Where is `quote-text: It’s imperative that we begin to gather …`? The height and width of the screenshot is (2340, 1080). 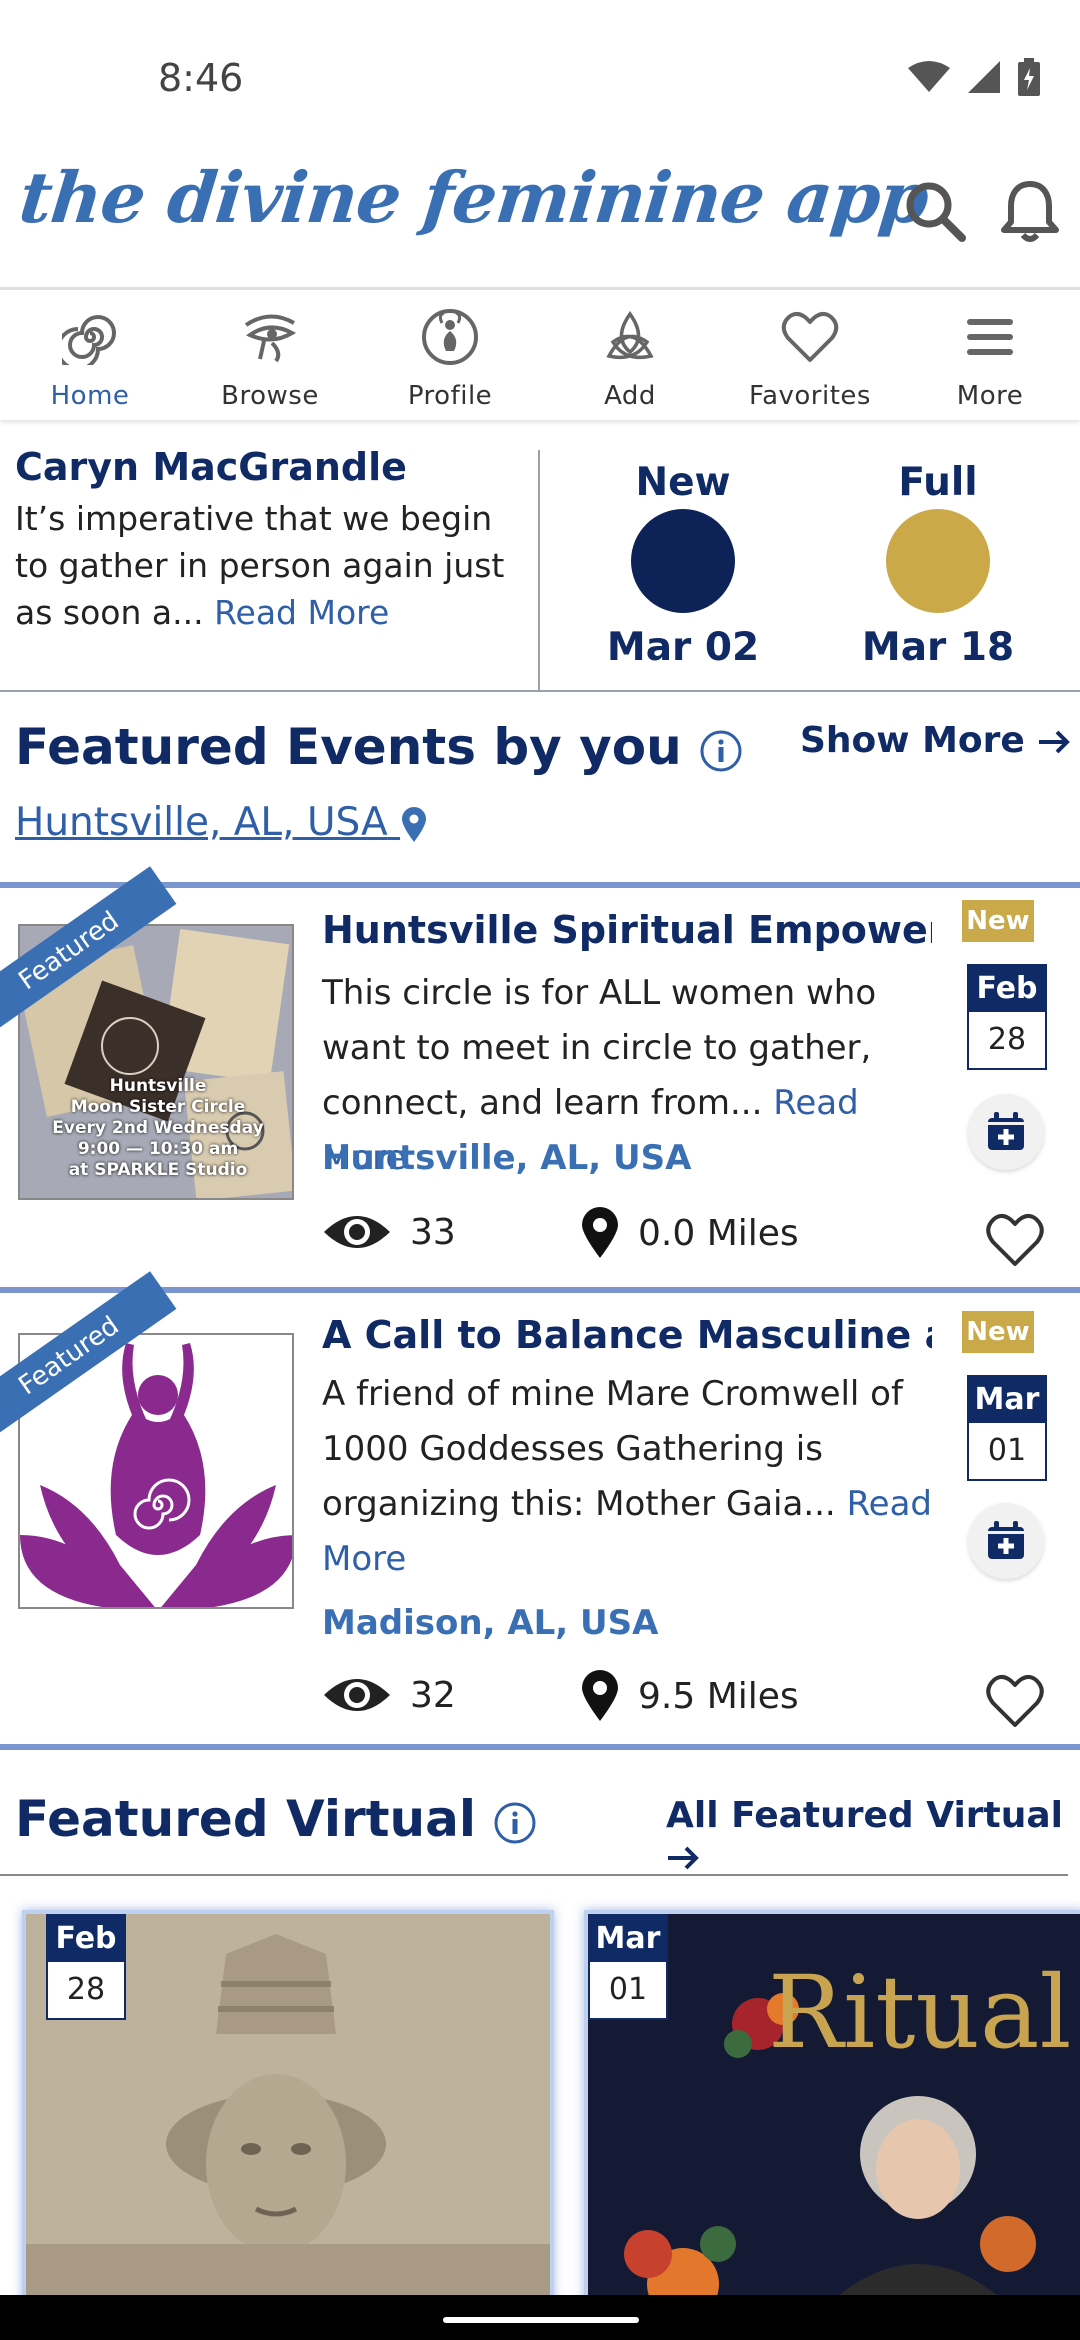 quote-text: It’s imperative that we begin to gather … is located at coordinates (275, 565).